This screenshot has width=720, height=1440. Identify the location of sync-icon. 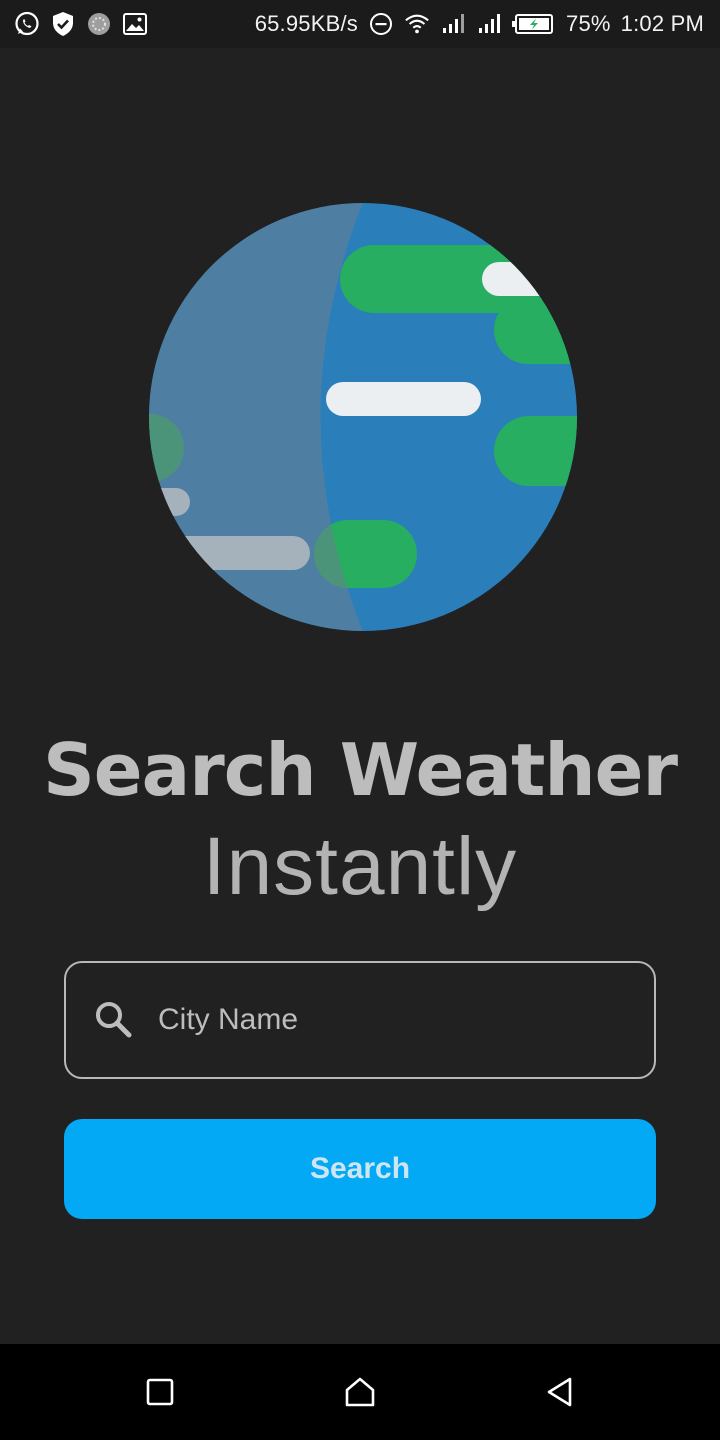
(99, 24).